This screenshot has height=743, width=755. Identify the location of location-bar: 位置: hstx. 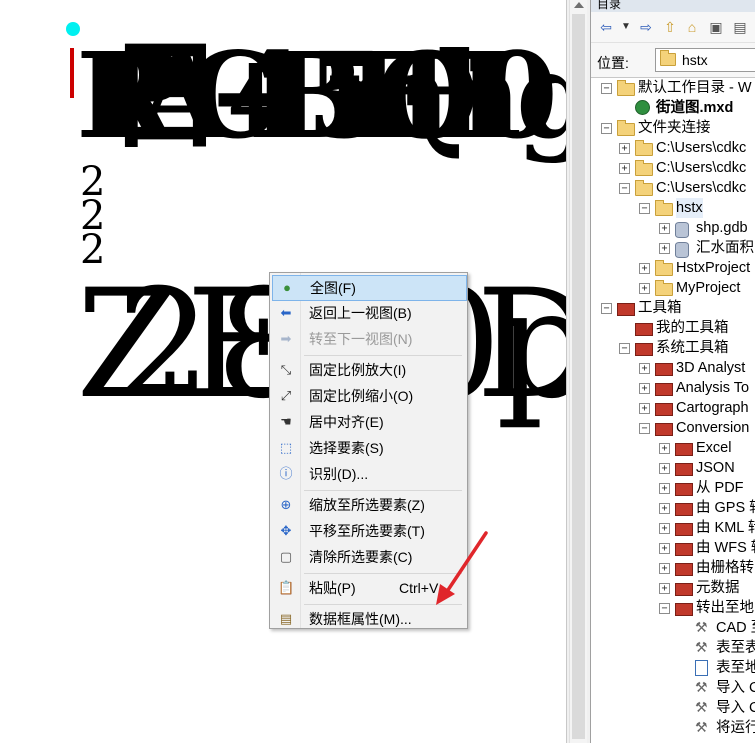
(673, 60).